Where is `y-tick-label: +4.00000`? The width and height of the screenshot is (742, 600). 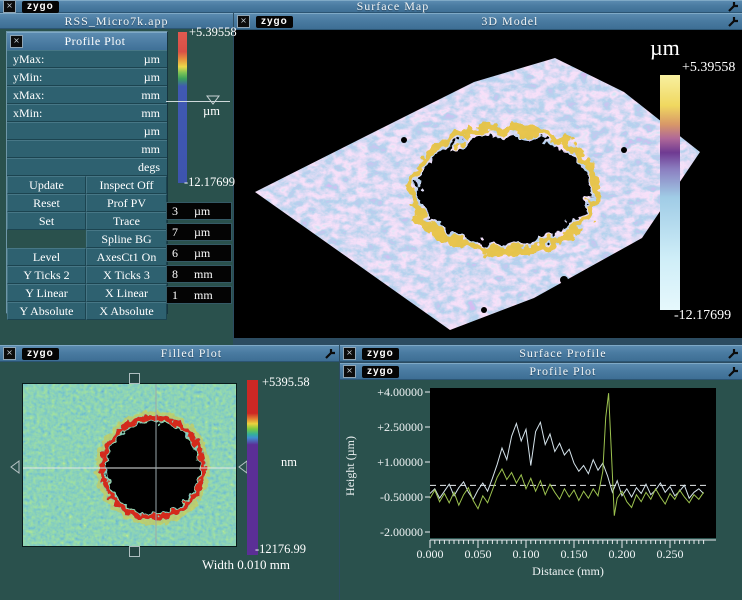 y-tick-label: +4.00000 is located at coordinates (400, 392).